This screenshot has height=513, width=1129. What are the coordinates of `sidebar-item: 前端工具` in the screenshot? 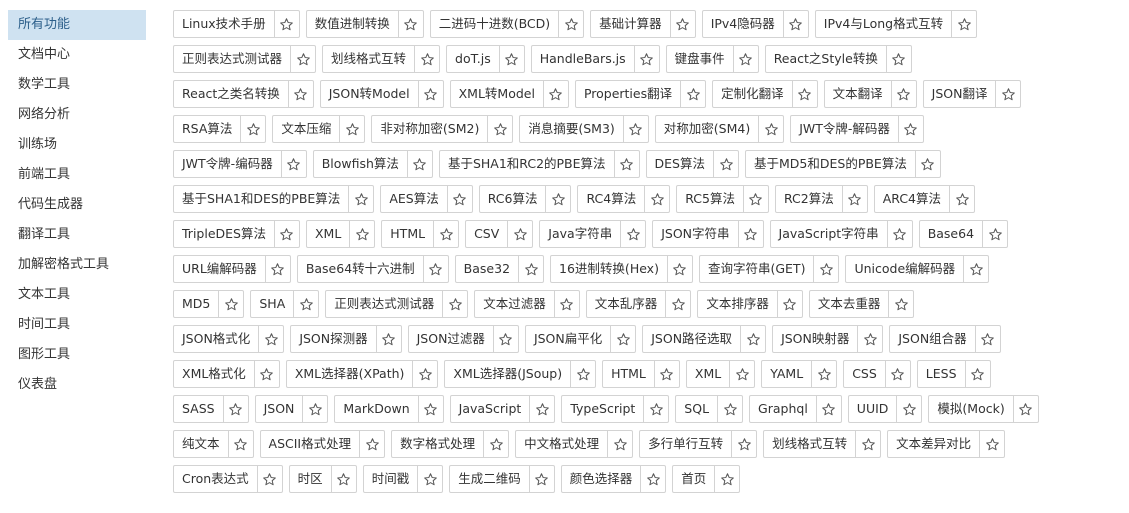 It's located at (77, 175).